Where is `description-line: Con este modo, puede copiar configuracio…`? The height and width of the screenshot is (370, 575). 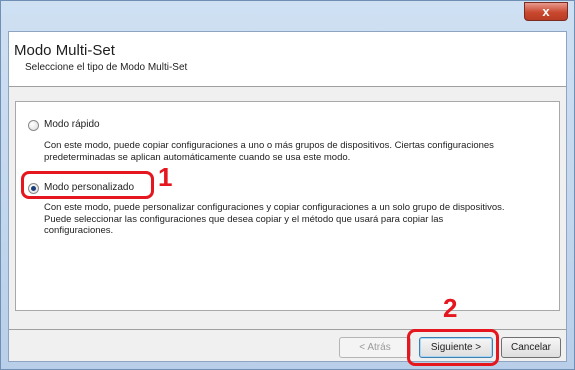
description-line: Con este modo, puede copiar configuracio… is located at coordinates (269, 145).